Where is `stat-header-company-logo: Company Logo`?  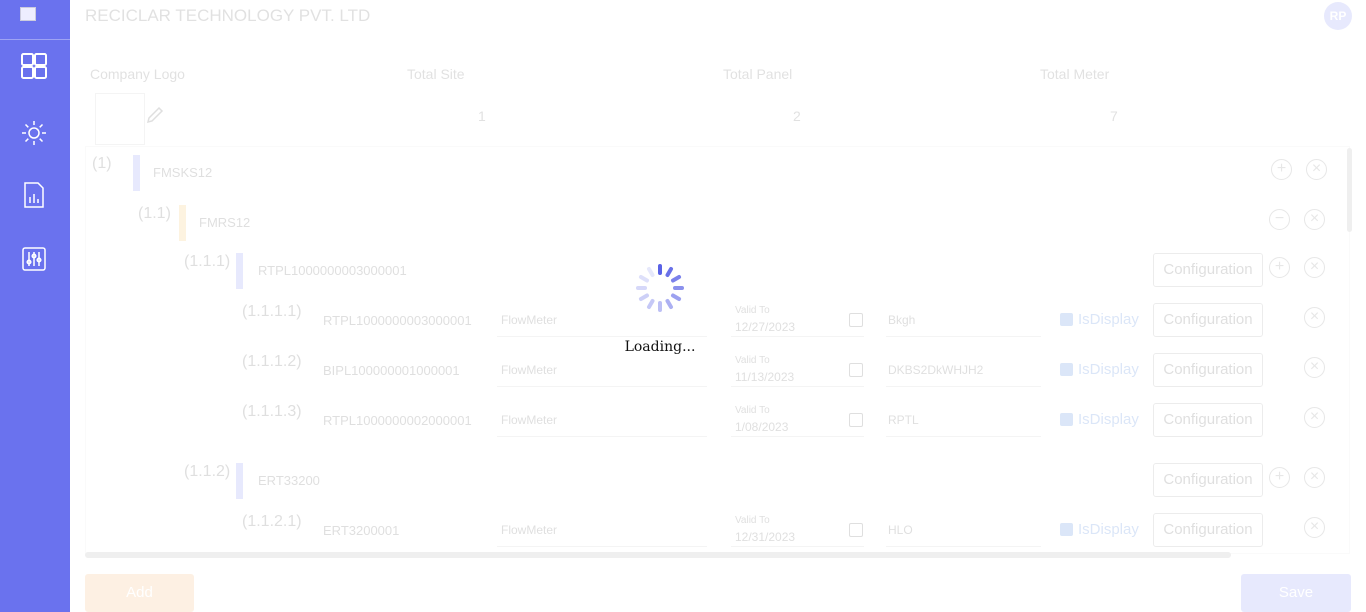 stat-header-company-logo: Company Logo is located at coordinates (137, 74).